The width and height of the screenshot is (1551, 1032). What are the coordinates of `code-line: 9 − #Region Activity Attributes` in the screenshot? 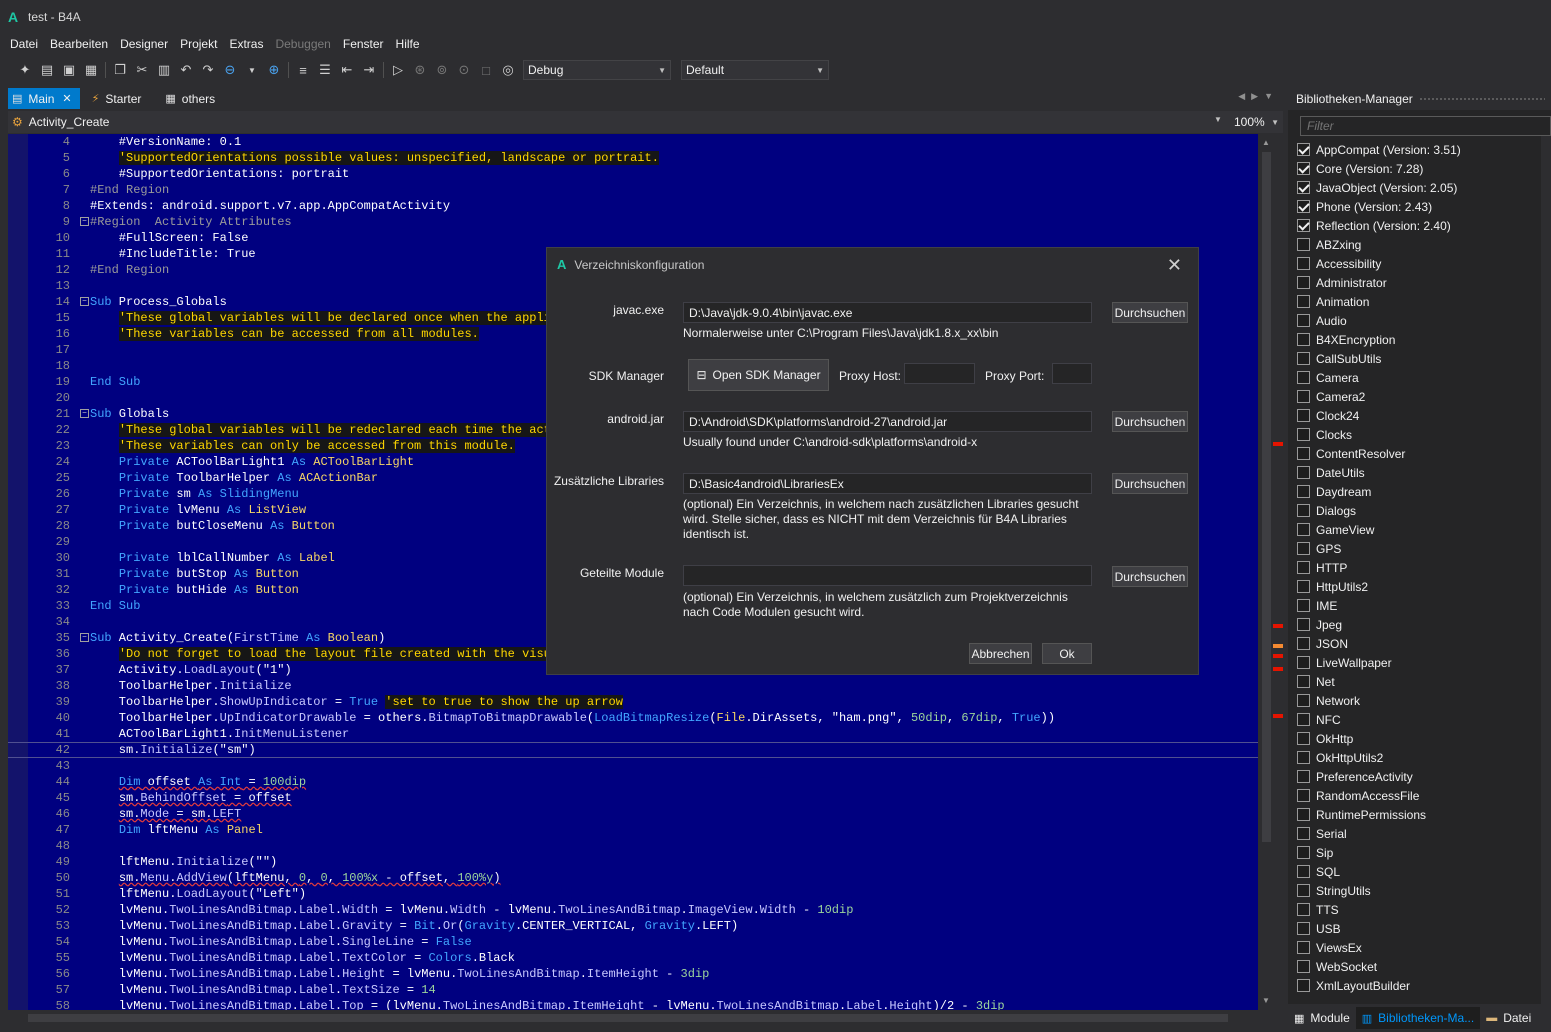 It's located at (633, 222).